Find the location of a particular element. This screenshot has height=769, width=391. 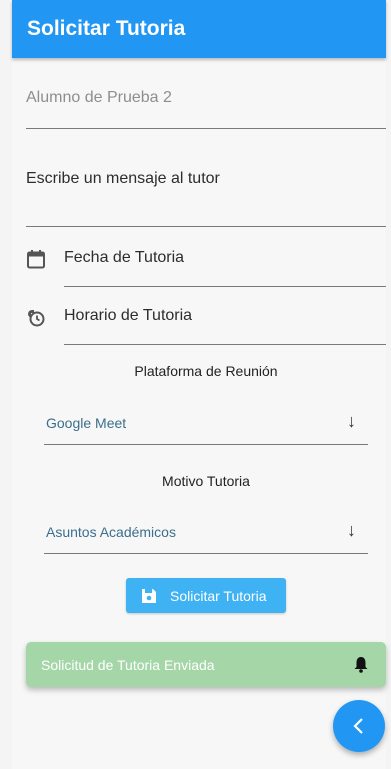

app-bar: Solicitar Tutoria is located at coordinates (199, 29).